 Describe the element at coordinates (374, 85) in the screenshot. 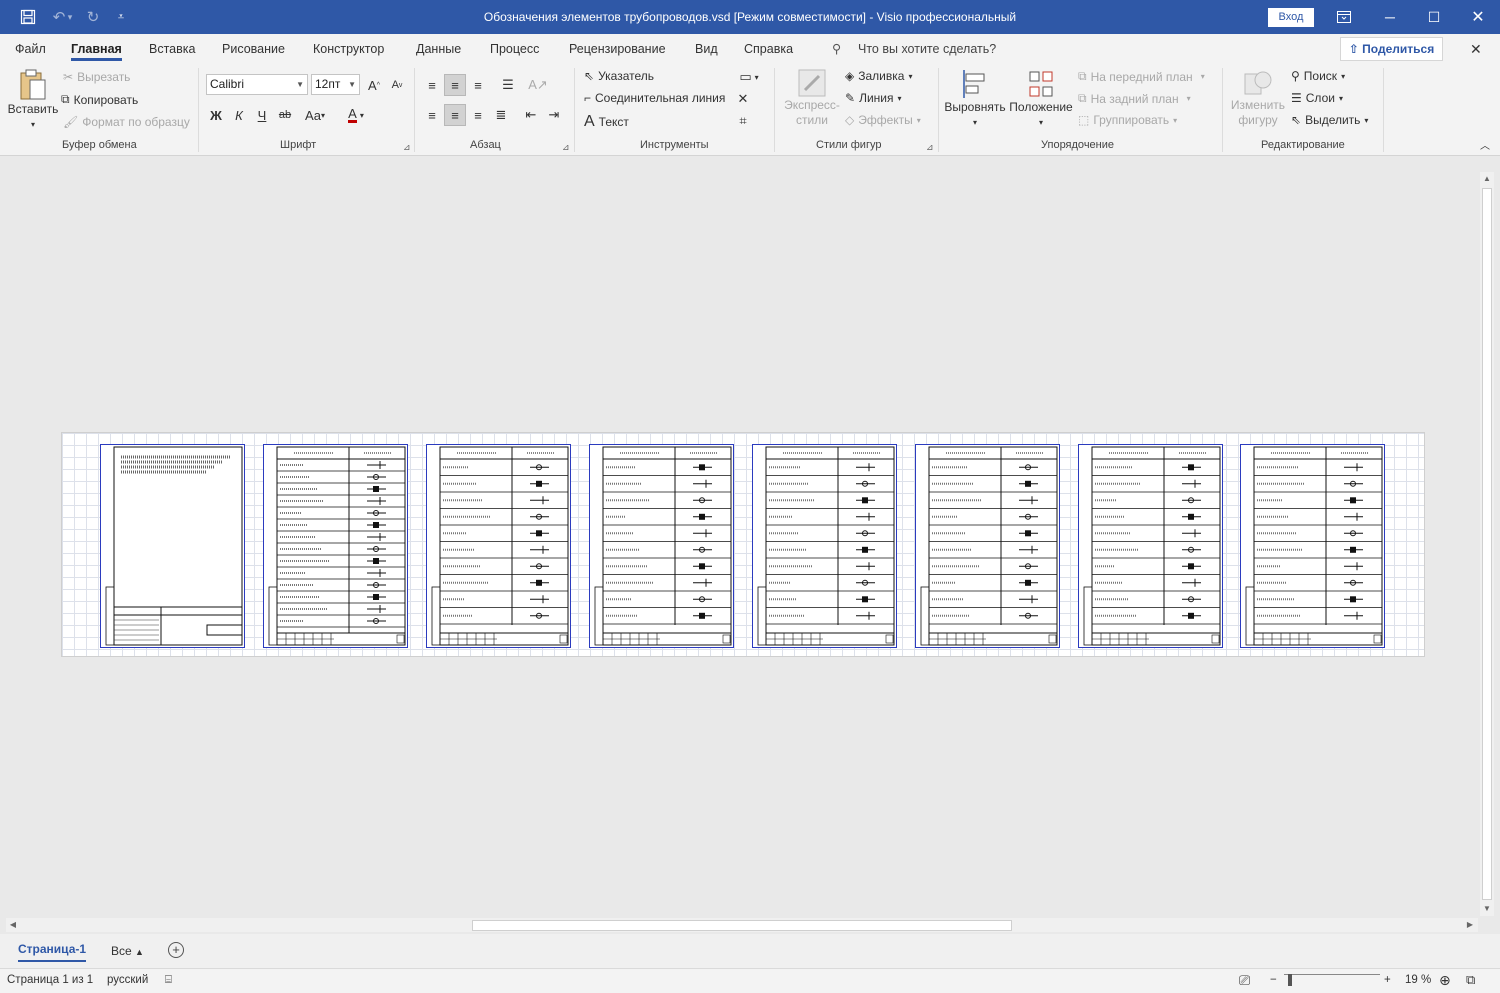

I see `grow-font-icon: A ^` at that location.